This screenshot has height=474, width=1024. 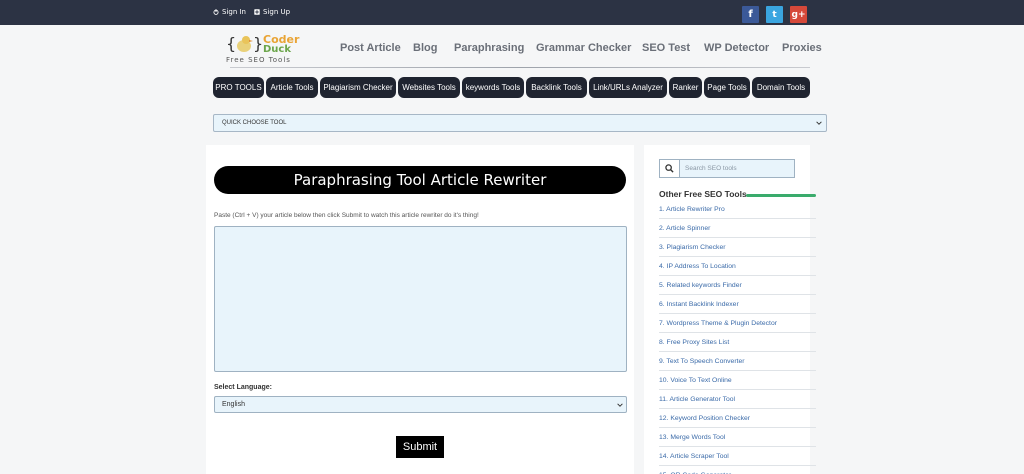 What do you see at coordinates (737, 266) in the screenshot?
I see `list-item: 4. IP Address To Location` at bounding box center [737, 266].